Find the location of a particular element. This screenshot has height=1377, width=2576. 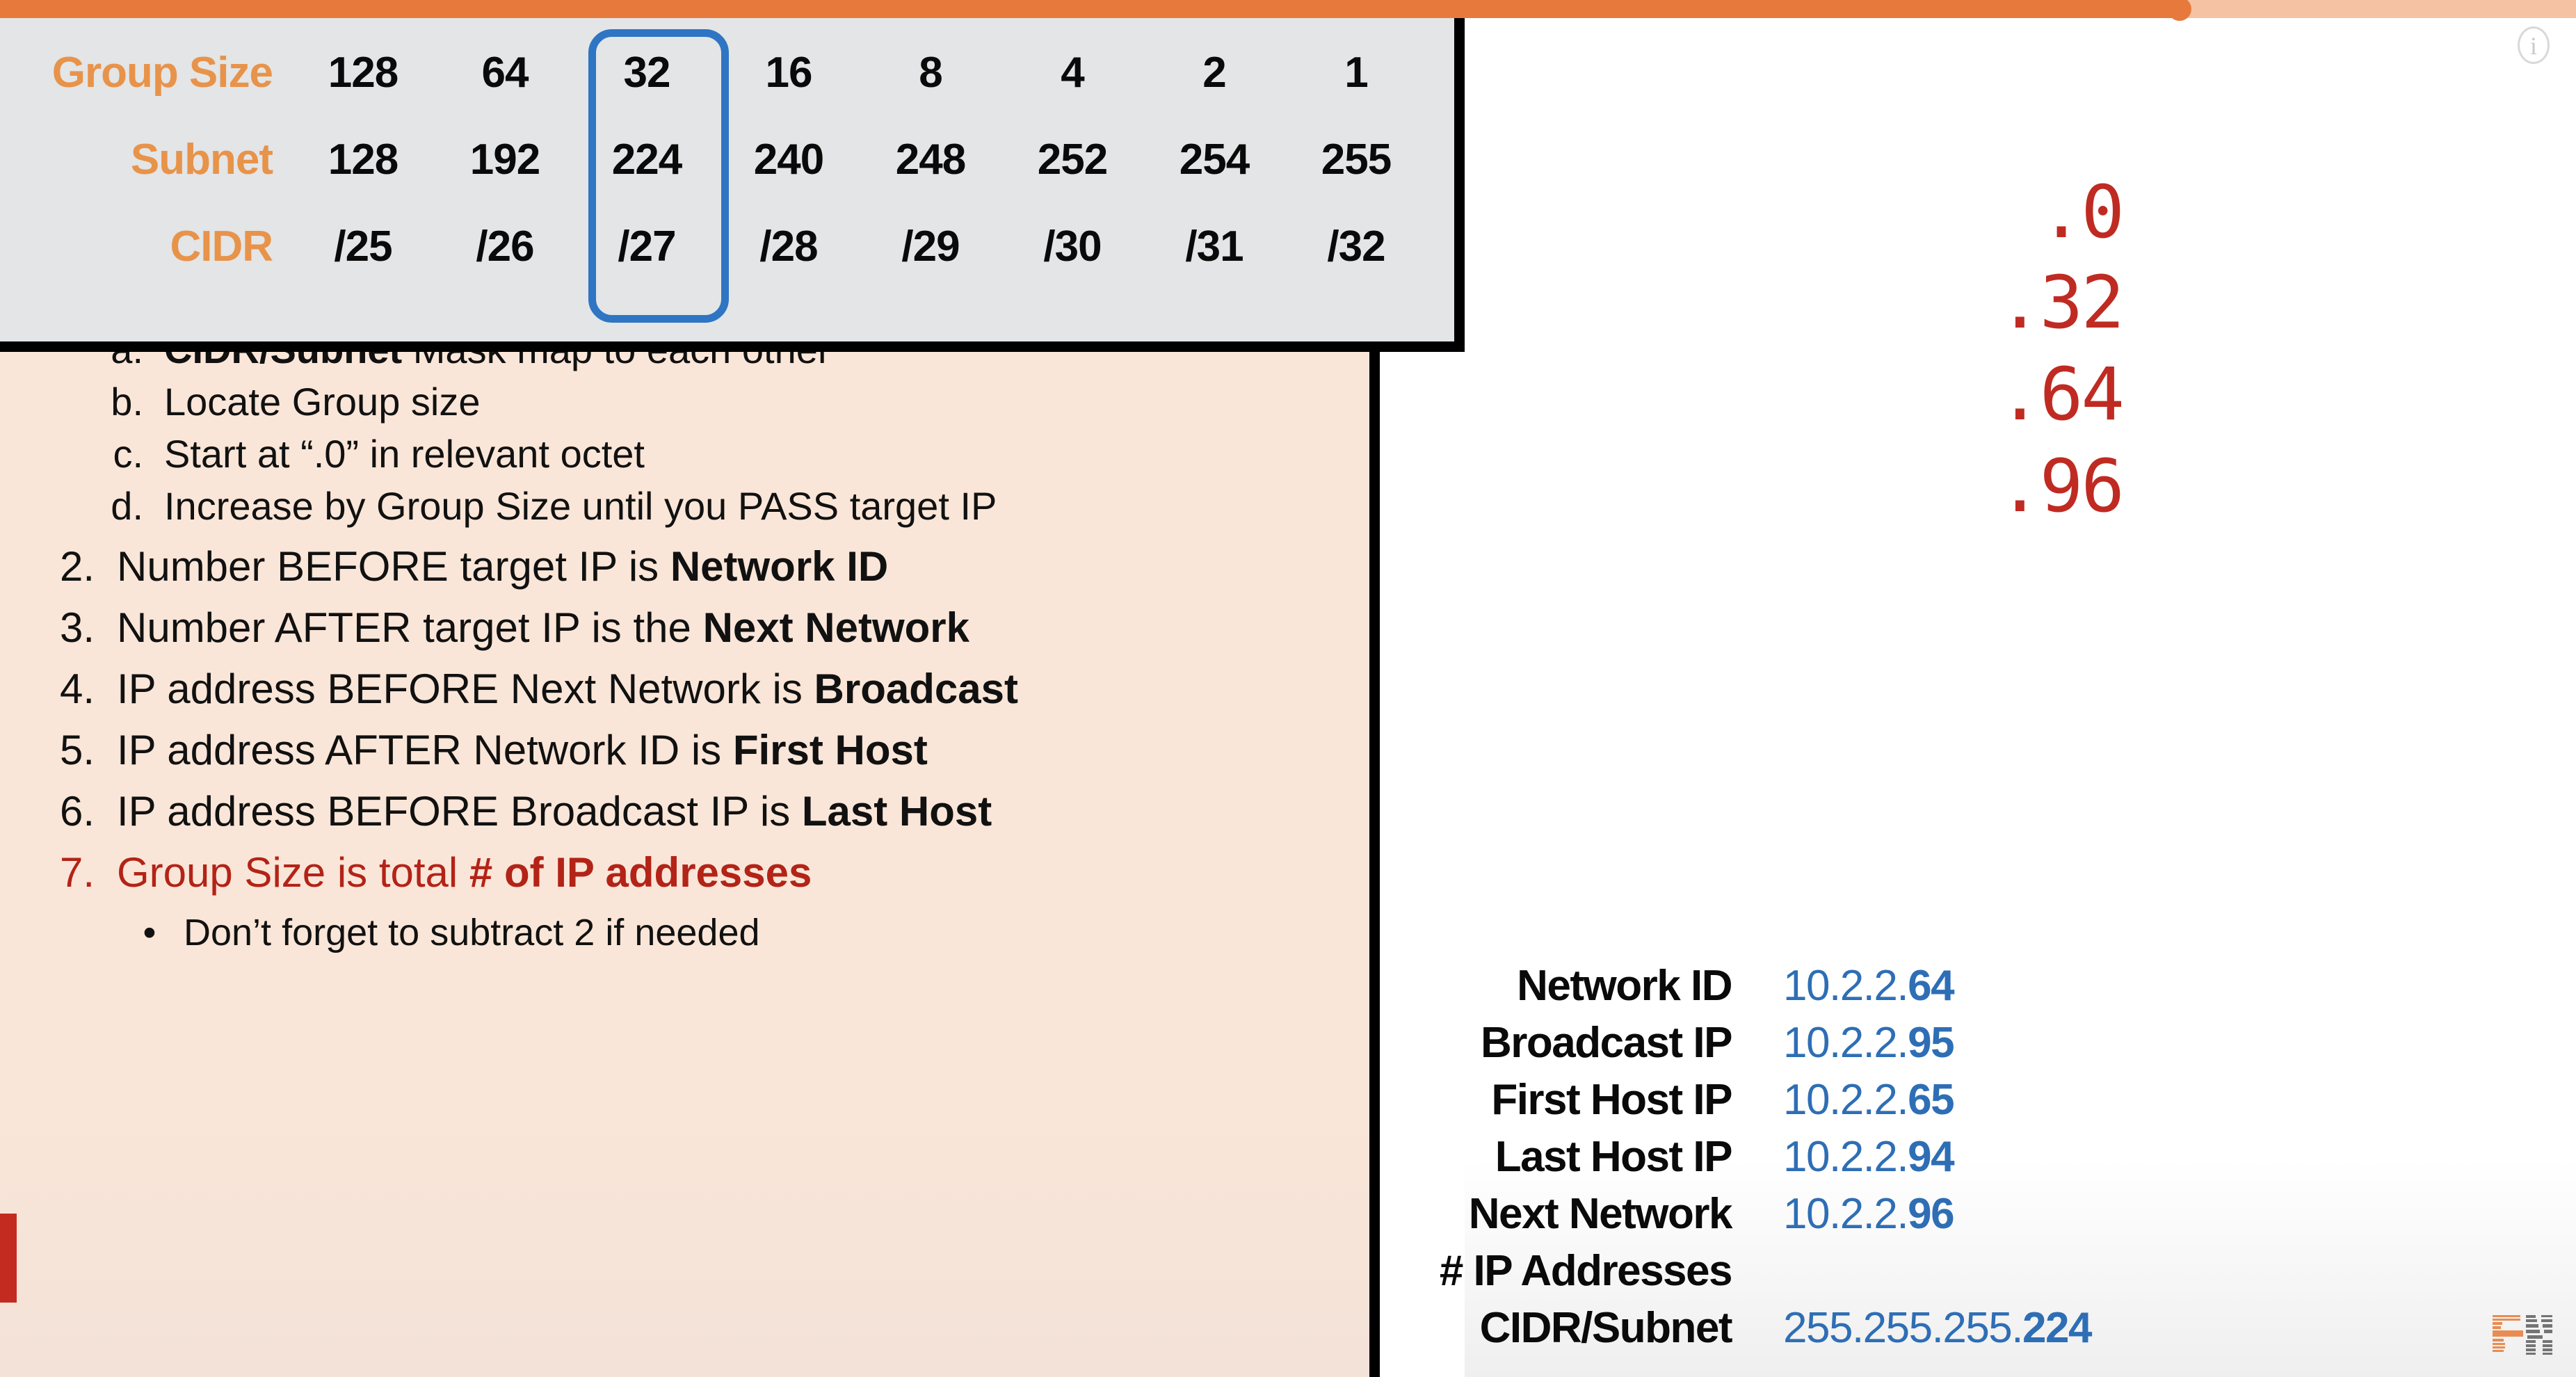

result-row: CIDR/Subnet 255.255.255.224 is located at coordinates (1919, 1331).